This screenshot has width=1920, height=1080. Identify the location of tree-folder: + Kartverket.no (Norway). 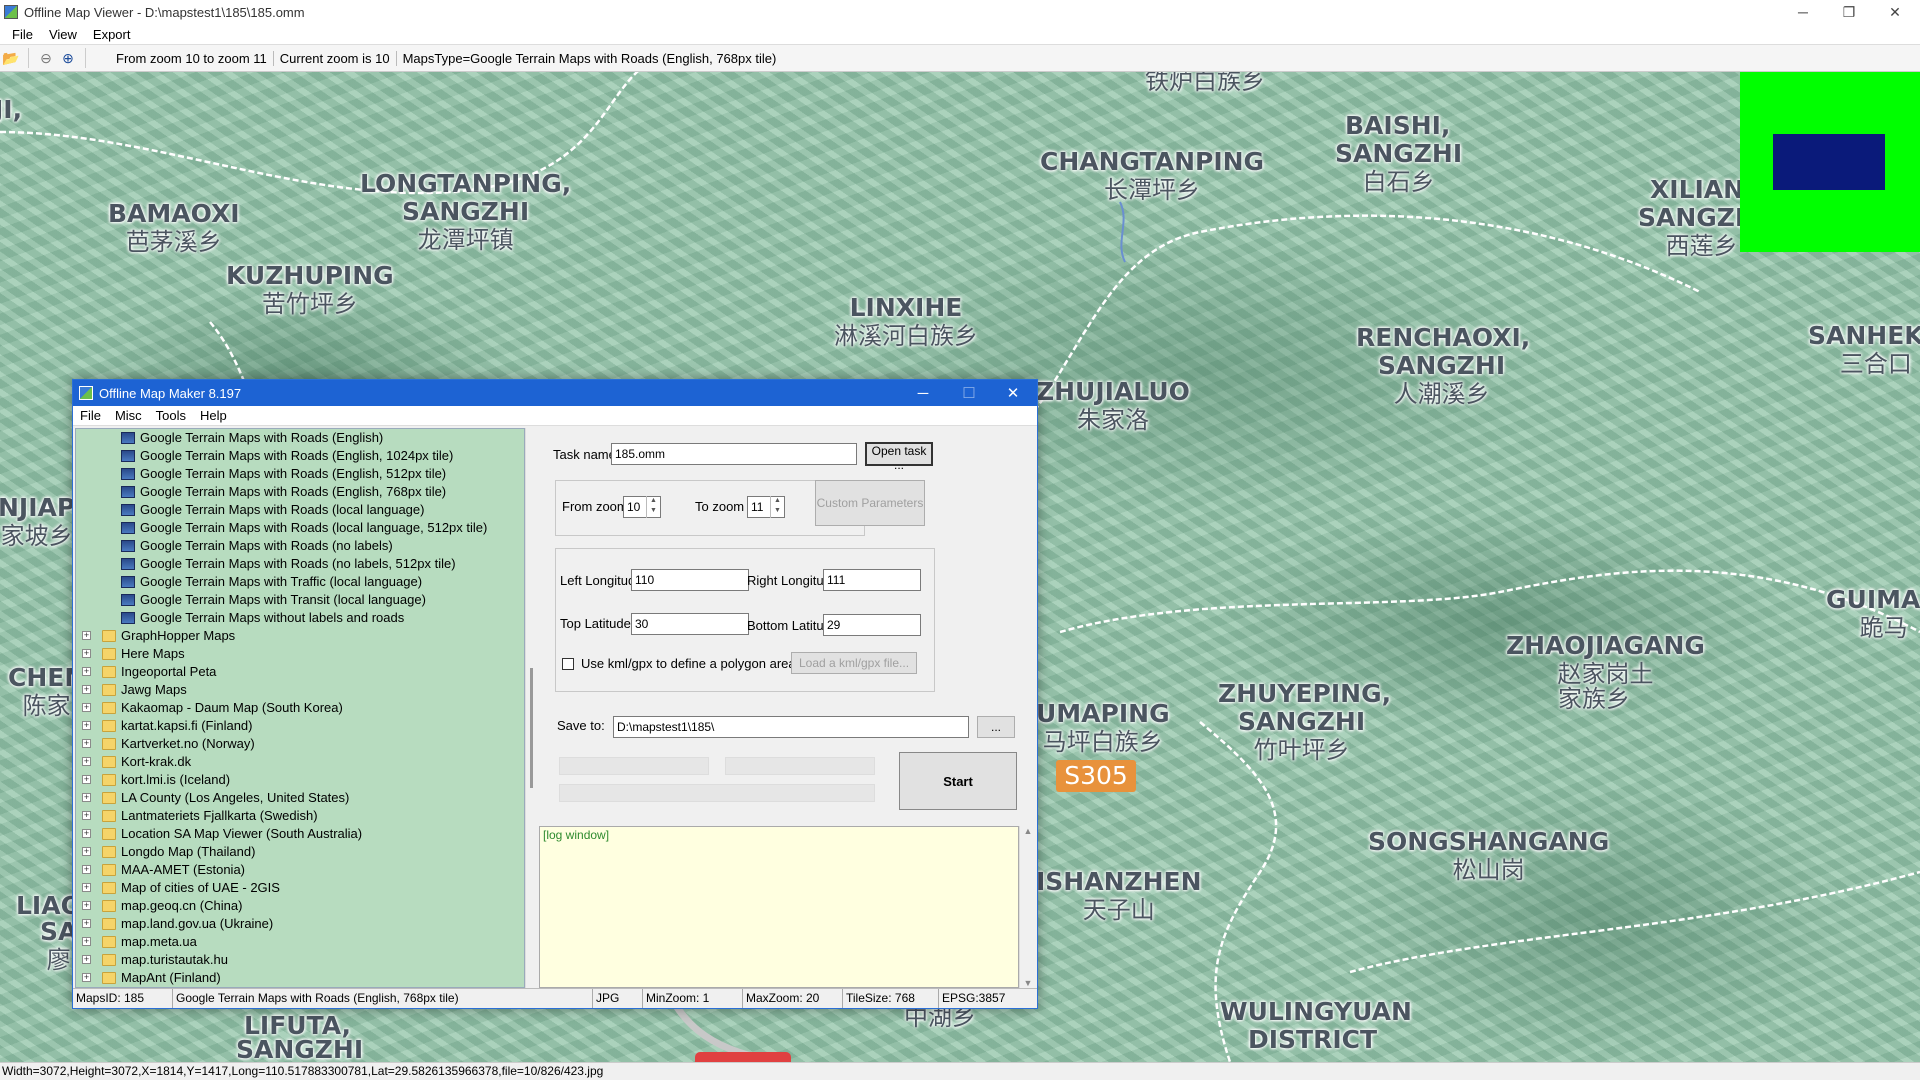
(300, 744).